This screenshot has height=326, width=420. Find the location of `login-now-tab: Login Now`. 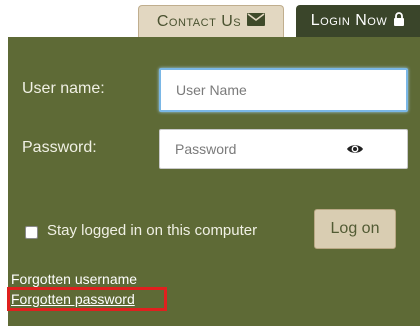

login-now-tab: Login Now is located at coordinates (358, 21).